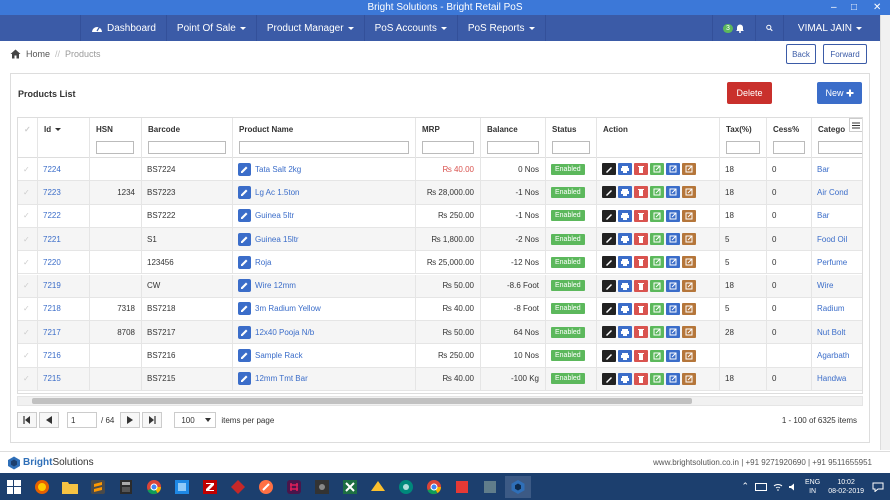  What do you see at coordinates (38, 54) in the screenshot?
I see `breadcrumb-home: Home` at bounding box center [38, 54].